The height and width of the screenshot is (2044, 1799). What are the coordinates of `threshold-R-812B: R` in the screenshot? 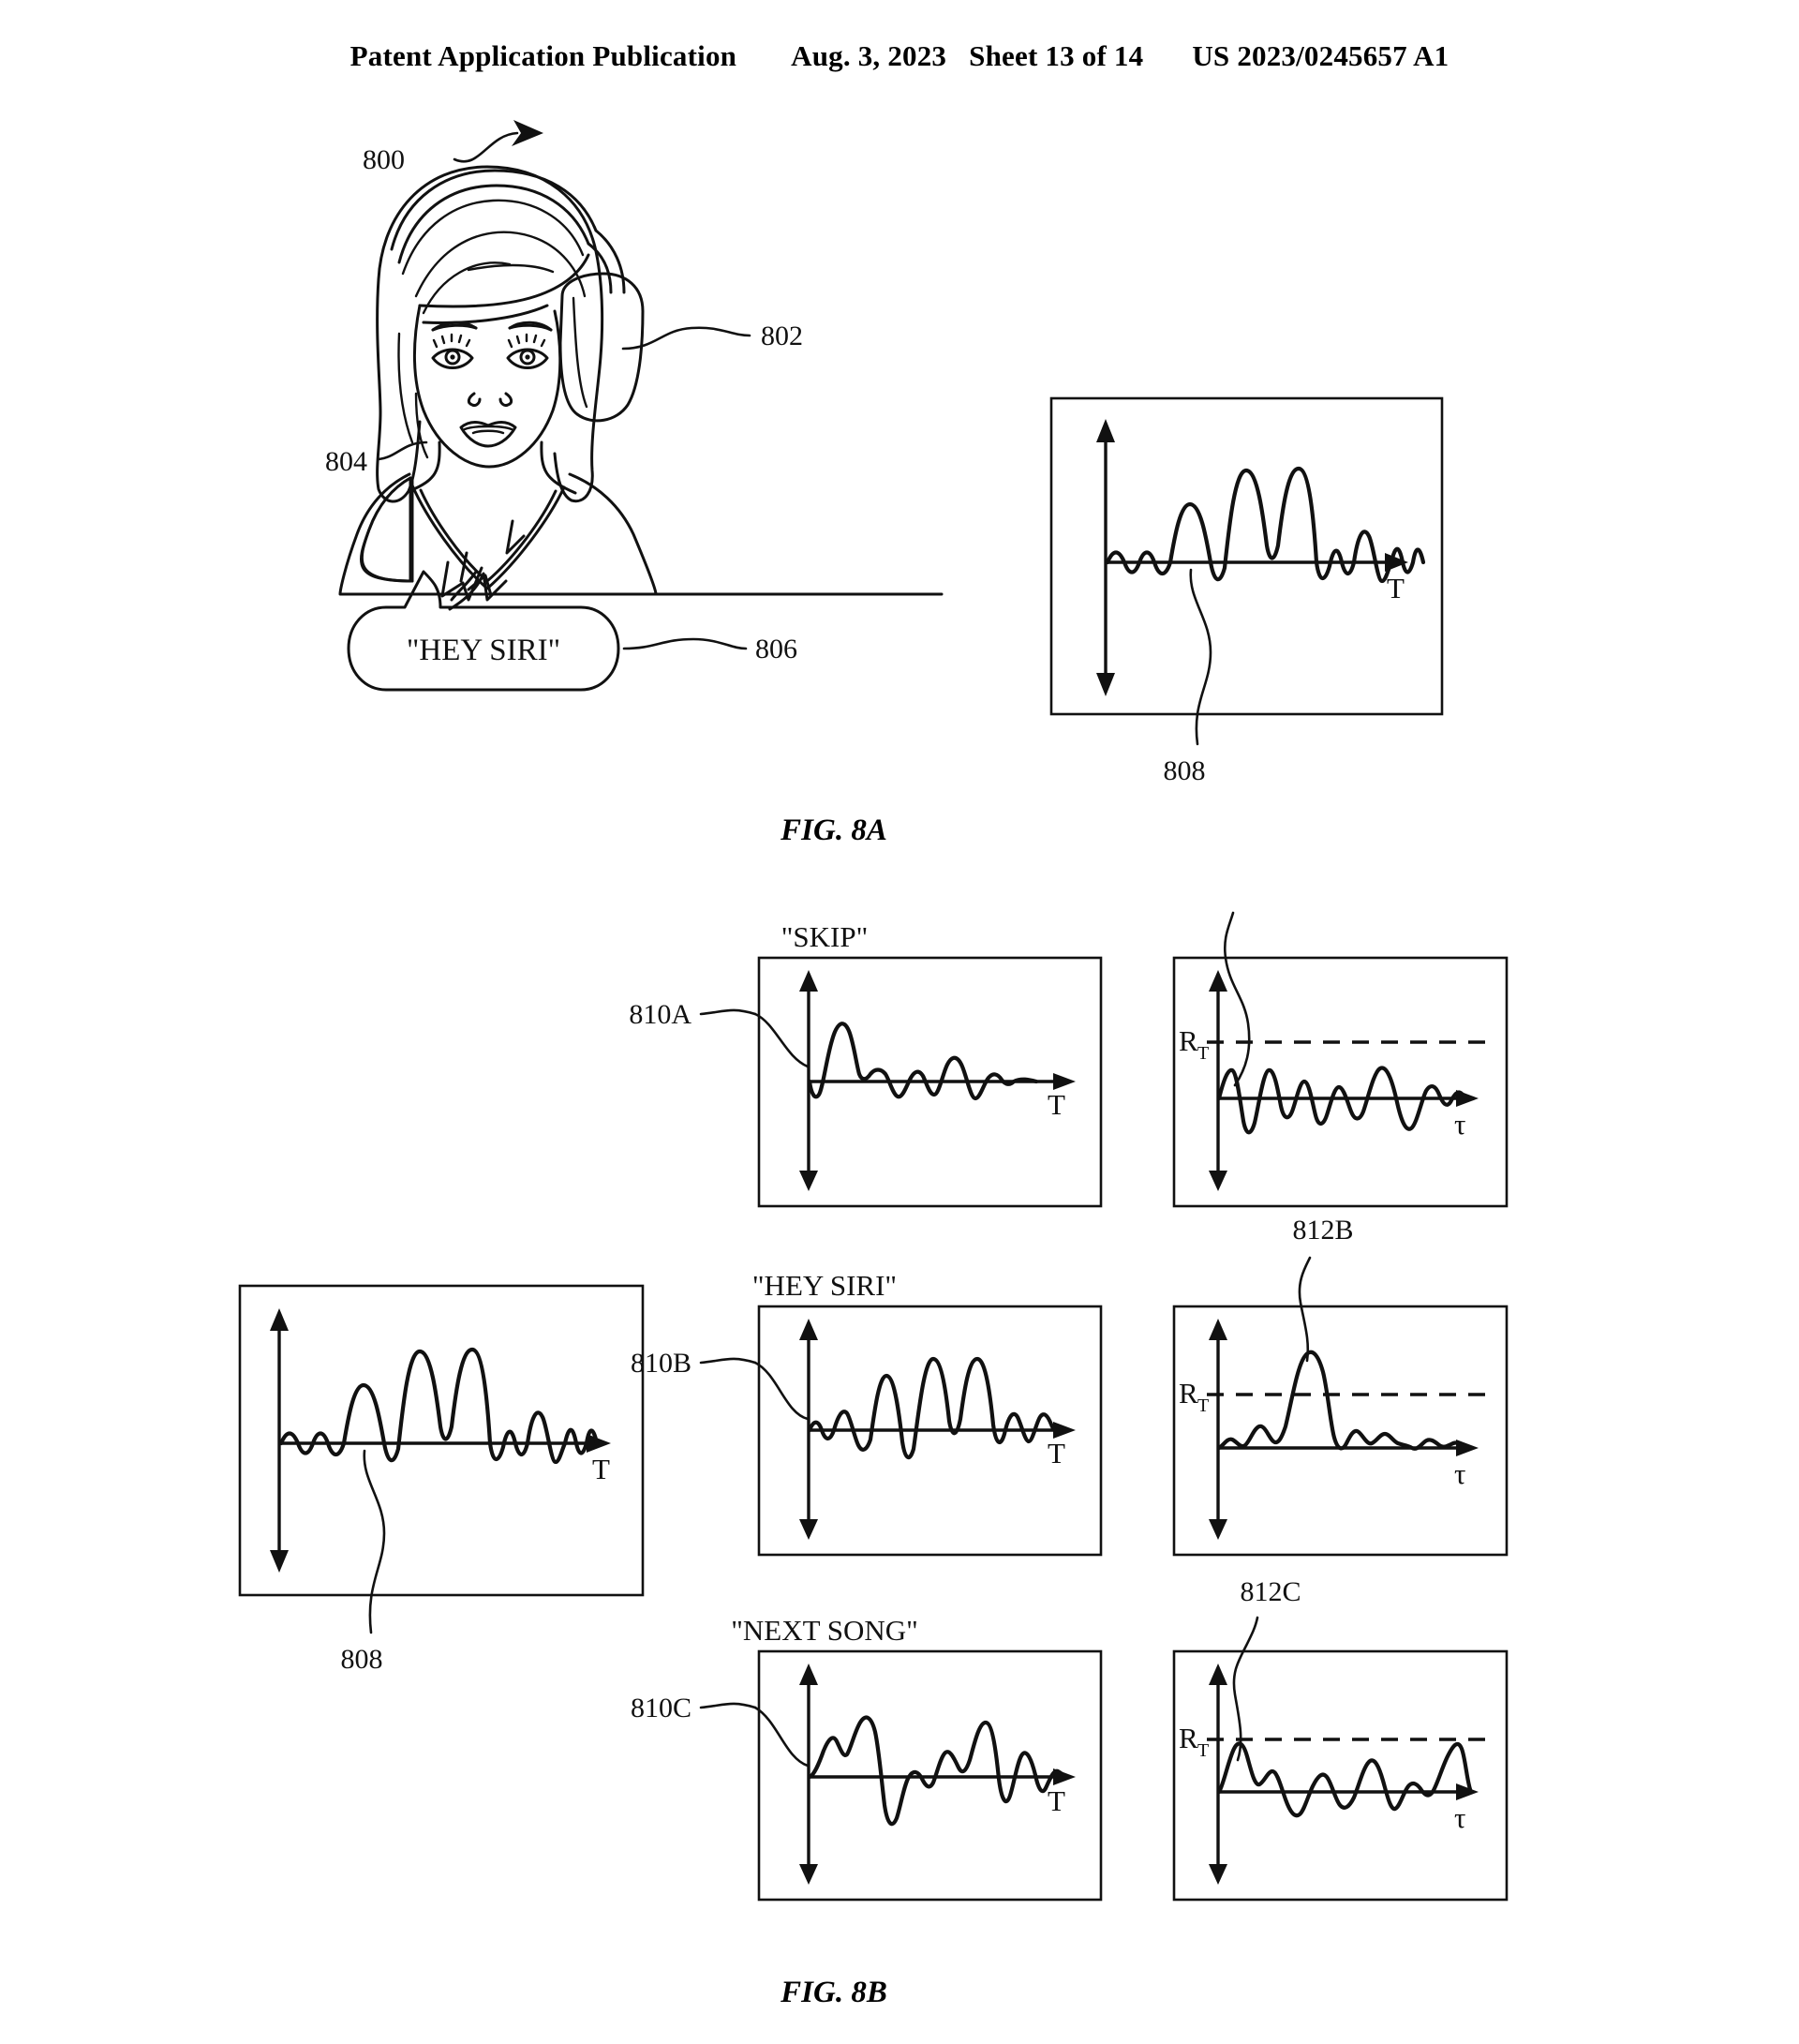 It's located at (1188, 1393).